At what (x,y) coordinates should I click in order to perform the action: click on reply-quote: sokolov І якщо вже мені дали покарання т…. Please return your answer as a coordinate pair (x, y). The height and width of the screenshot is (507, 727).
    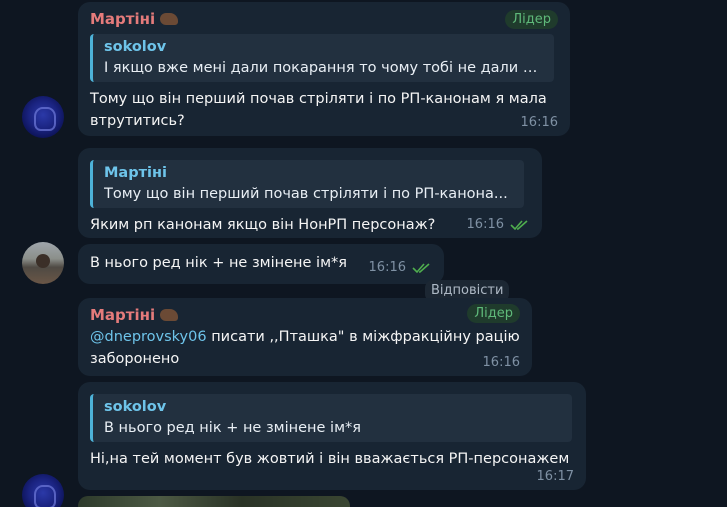
    Looking at the image, I should click on (322, 58).